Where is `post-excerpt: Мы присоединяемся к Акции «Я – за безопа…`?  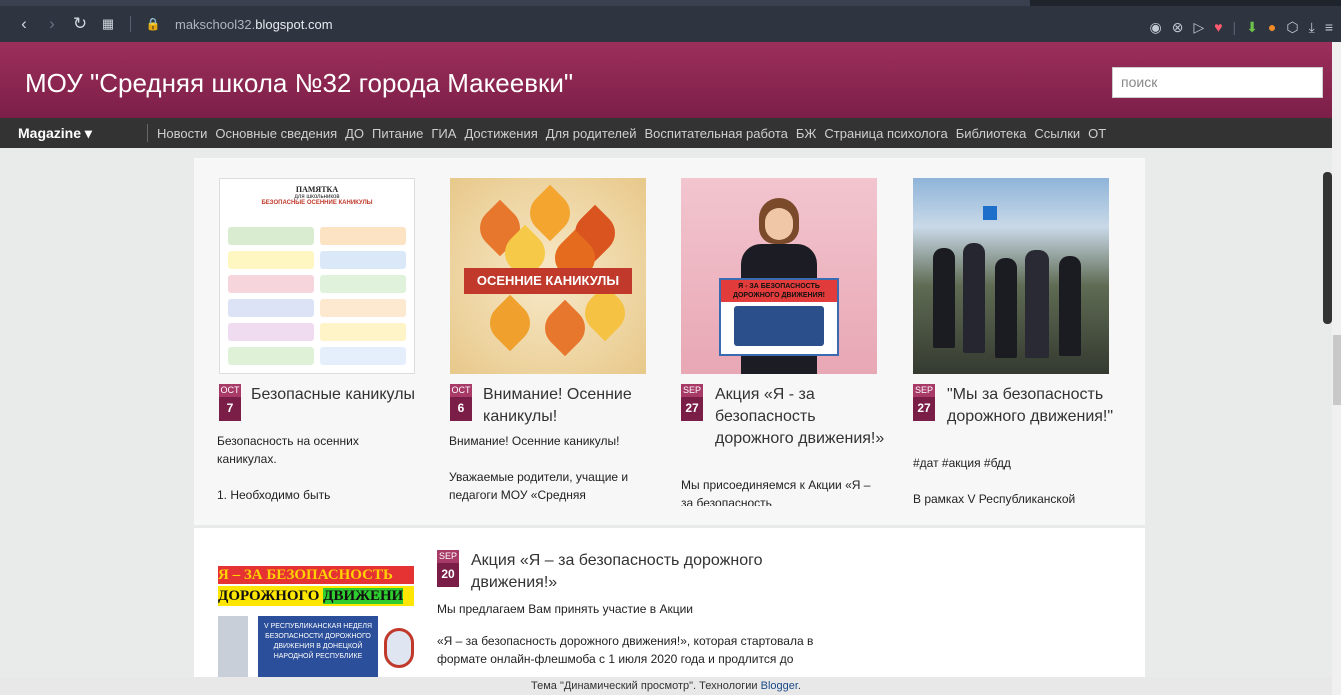 post-excerpt: Мы присоединяемся к Акции «Я – за безопа… is located at coordinates (776, 492).